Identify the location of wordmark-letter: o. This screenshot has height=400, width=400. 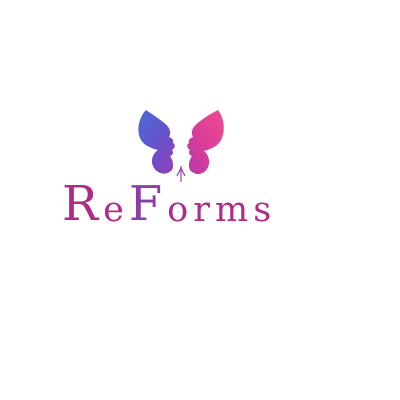
(180, 210).